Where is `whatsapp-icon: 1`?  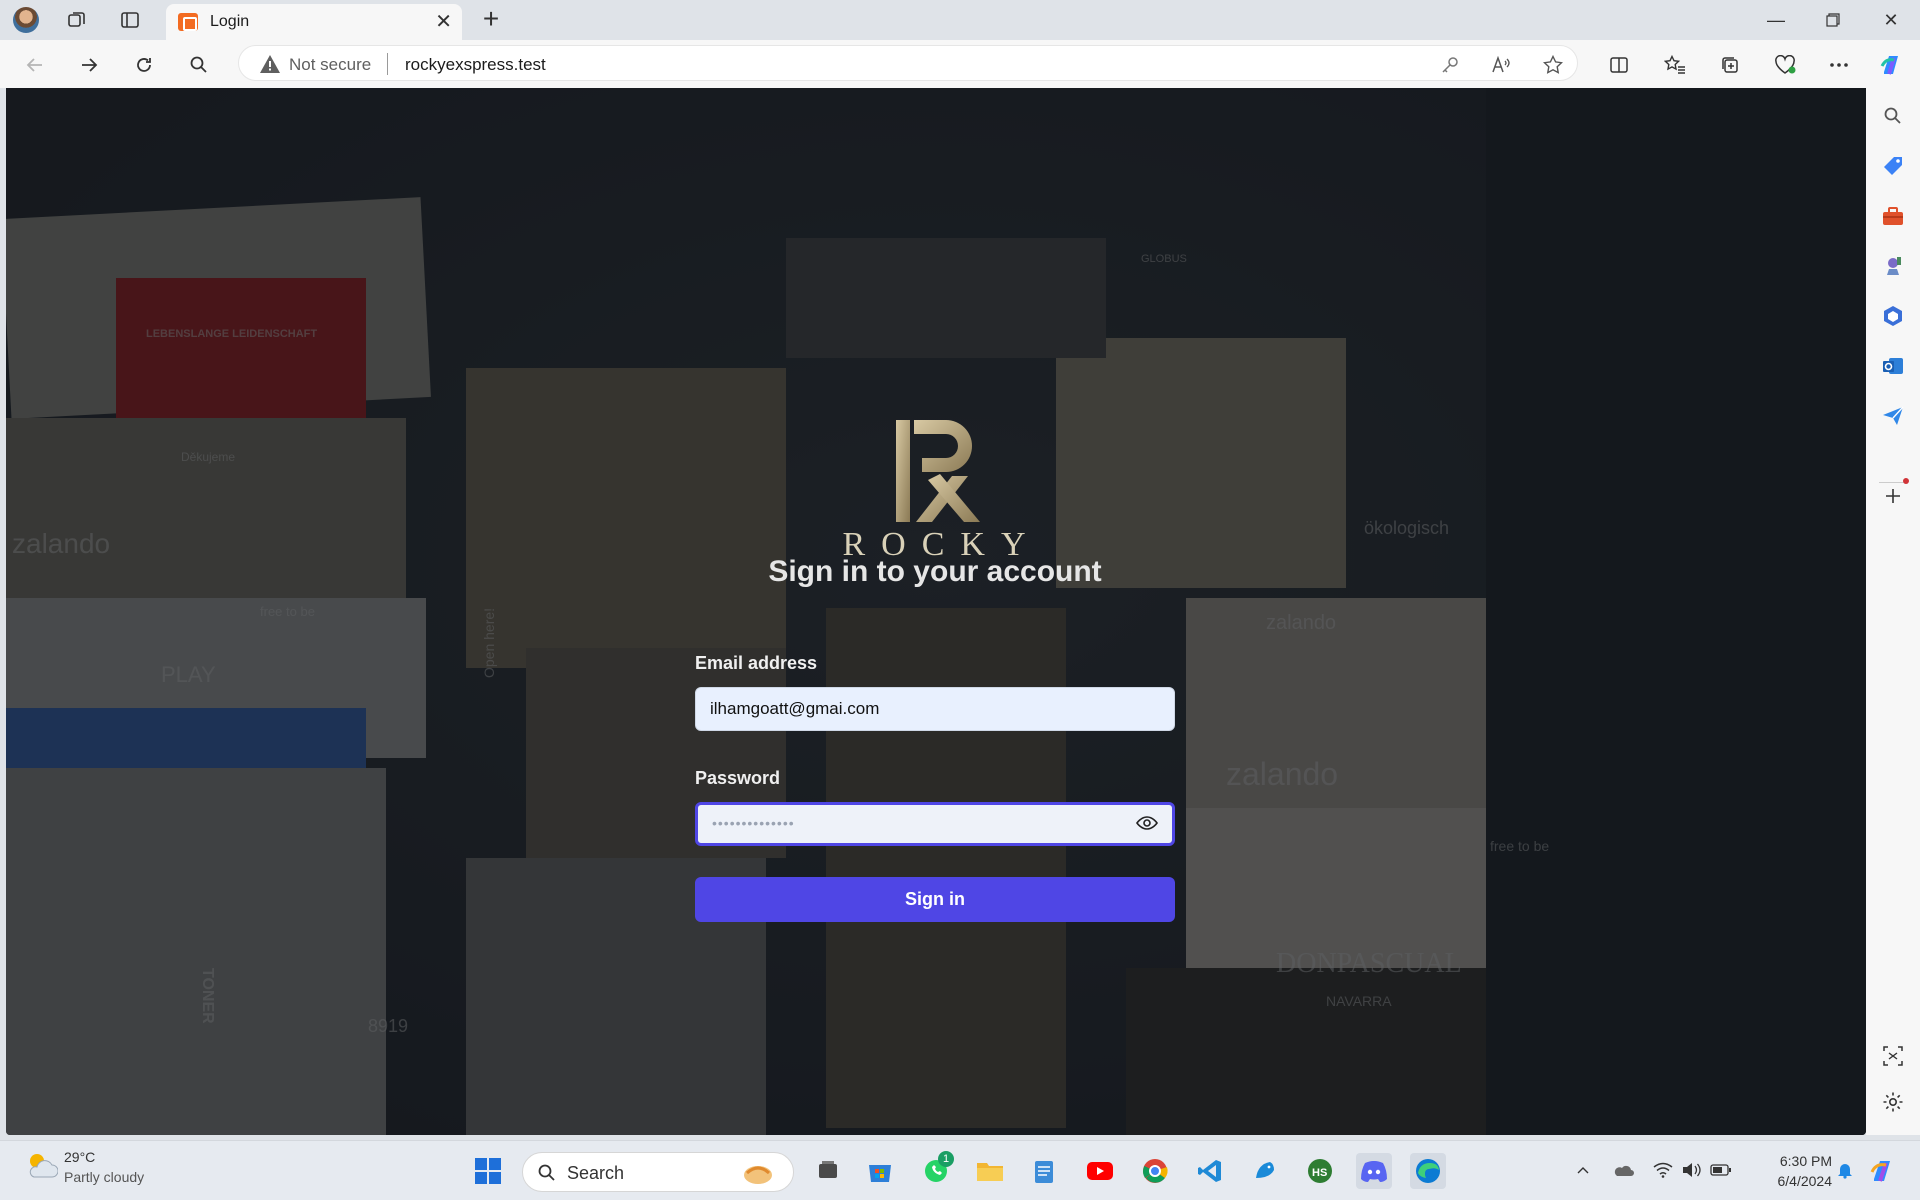
whatsapp-icon: 1 is located at coordinates (936, 1170).